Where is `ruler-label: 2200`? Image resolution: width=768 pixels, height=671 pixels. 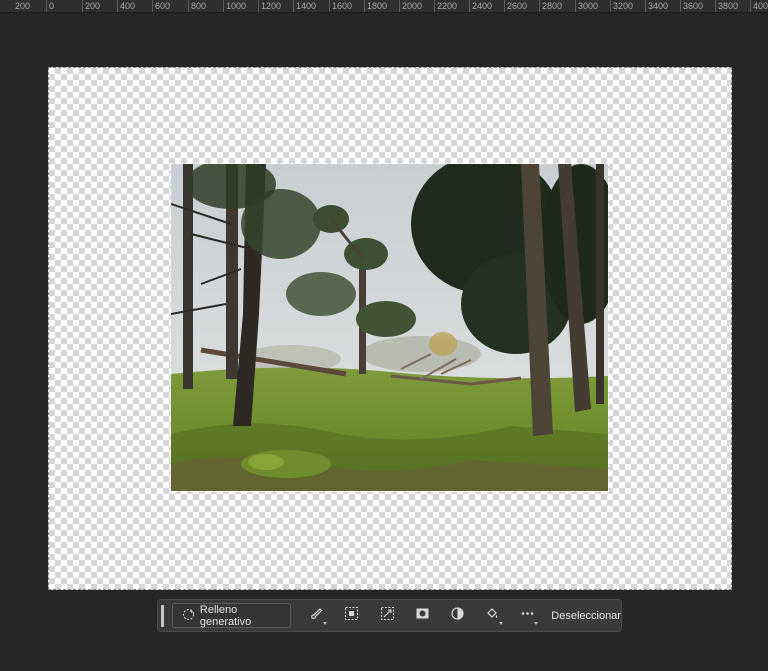 ruler-label: 2200 is located at coordinates (447, 6).